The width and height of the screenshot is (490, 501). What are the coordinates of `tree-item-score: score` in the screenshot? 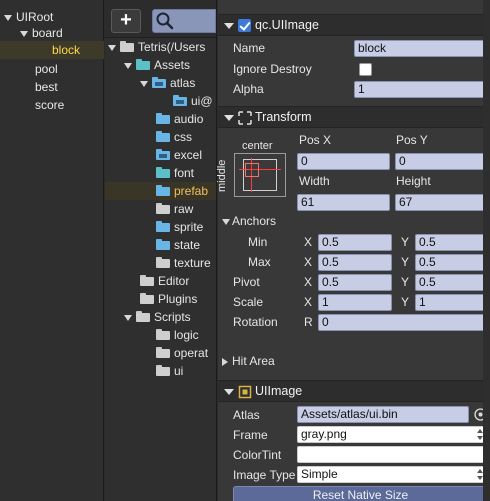 It's located at (49, 105).